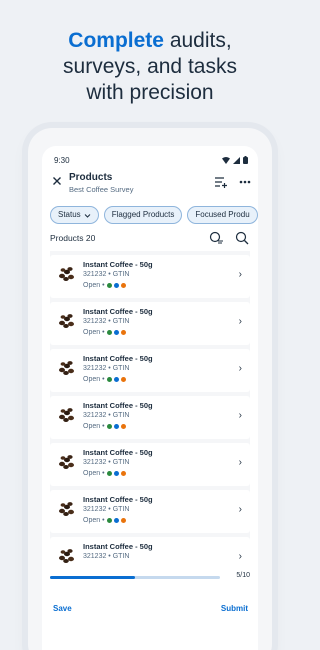  I want to click on headline-line-3: with precision, so click(150, 92).